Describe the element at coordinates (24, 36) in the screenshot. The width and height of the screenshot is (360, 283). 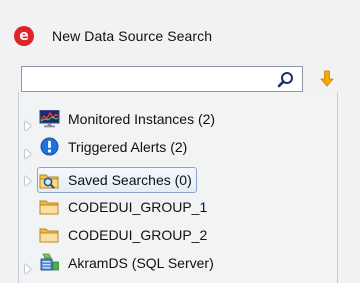
I see `app-logo-icon: e` at that location.